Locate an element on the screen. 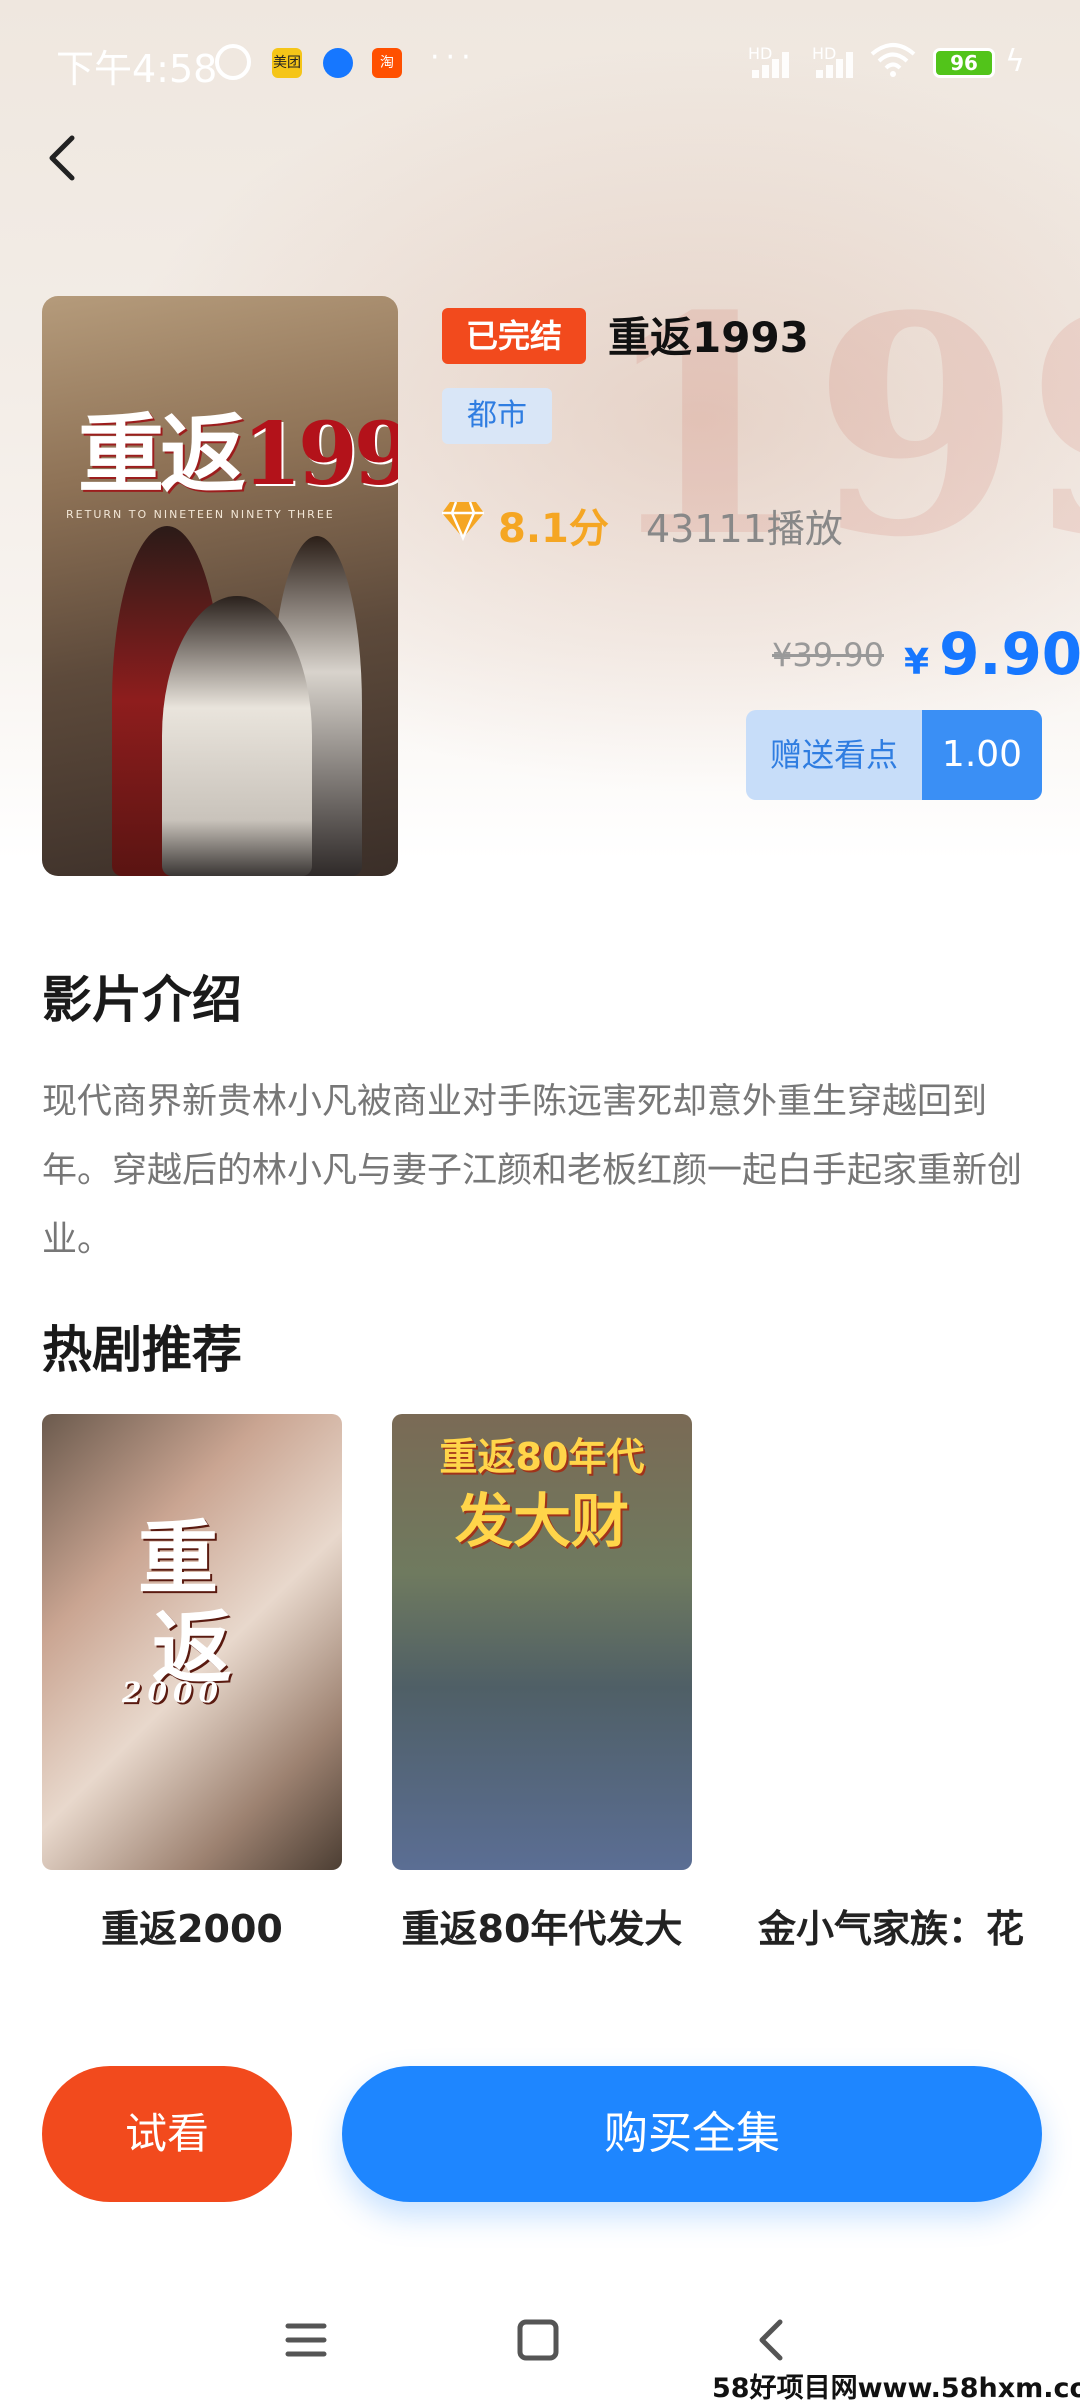  drama-title: 重返1993 is located at coordinates (708, 337).